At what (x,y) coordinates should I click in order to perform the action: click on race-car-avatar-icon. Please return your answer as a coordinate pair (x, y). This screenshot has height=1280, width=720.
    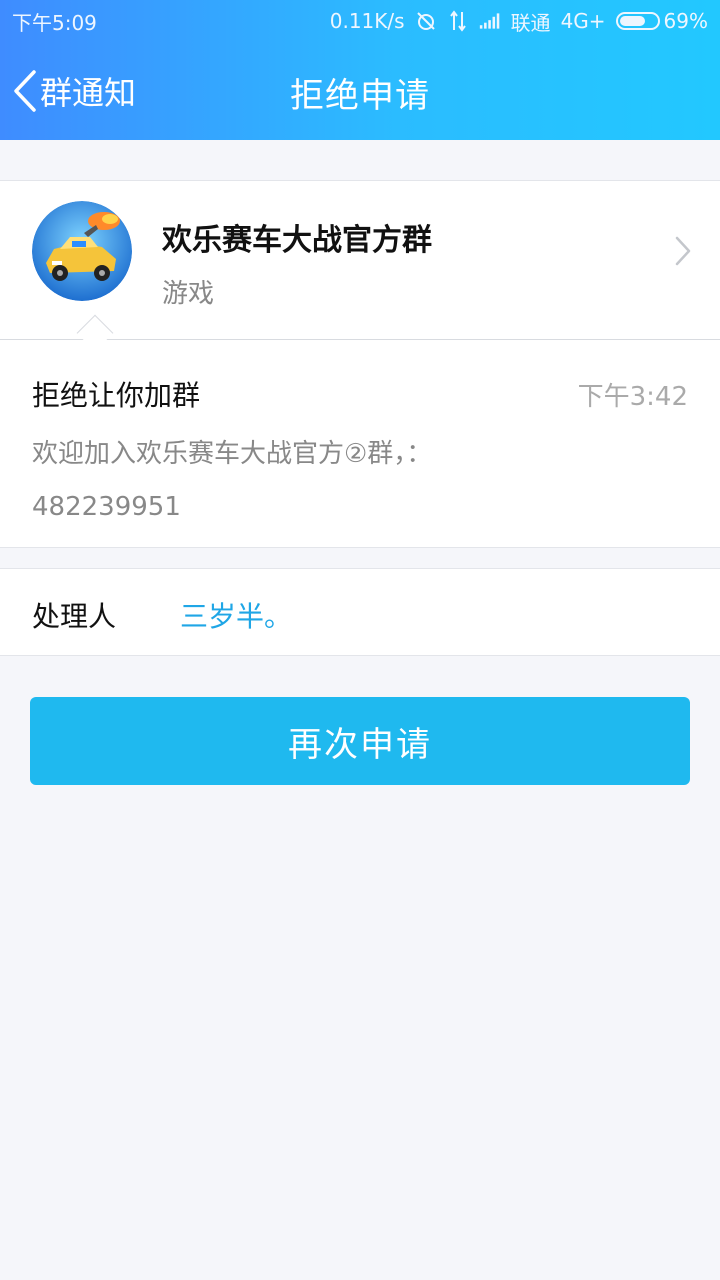
    Looking at the image, I should click on (82, 251).